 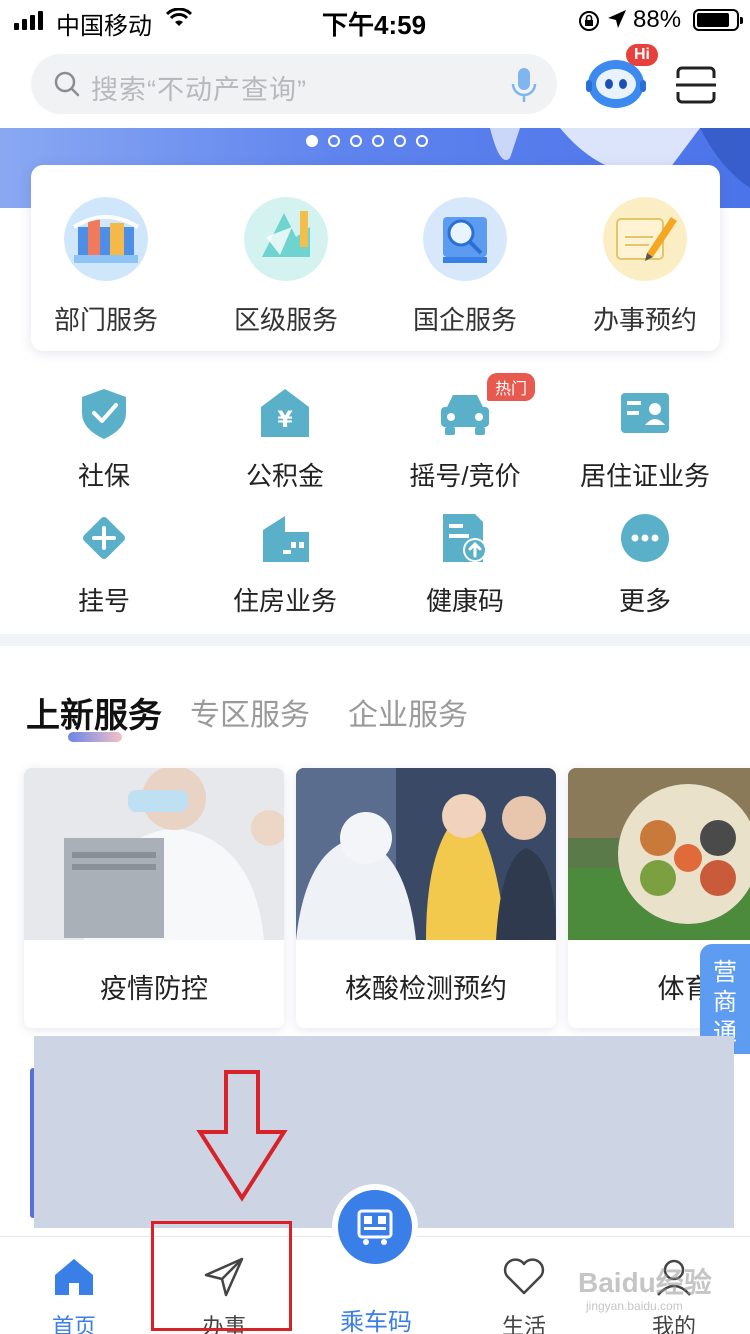 I want to click on grid-item-lottery-bid: 摇号/竞价, so click(x=465, y=439).